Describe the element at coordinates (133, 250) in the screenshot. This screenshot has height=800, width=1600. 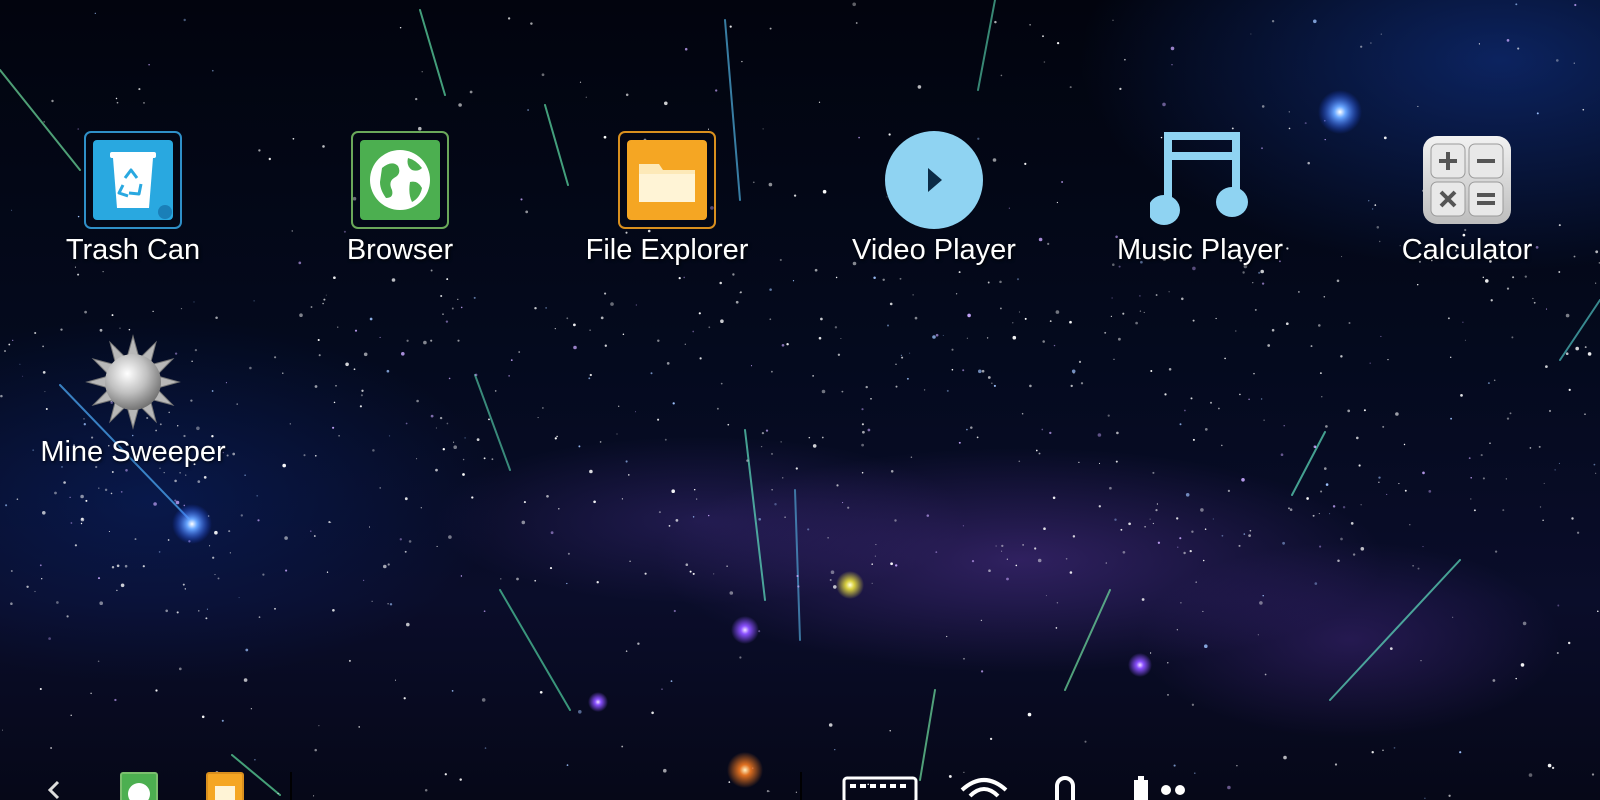
I see `desktop-icon-label: Trash Can` at that location.